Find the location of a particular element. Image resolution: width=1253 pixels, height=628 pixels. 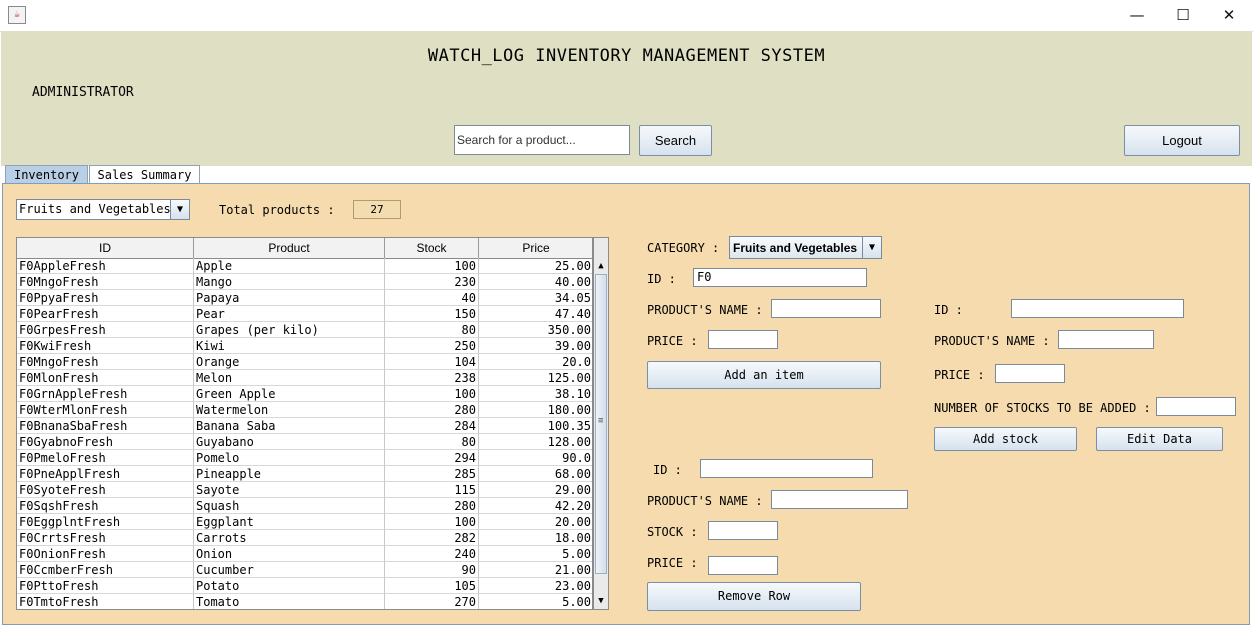

cell-id: F0WterMlonFresh is located at coordinates (105, 410).